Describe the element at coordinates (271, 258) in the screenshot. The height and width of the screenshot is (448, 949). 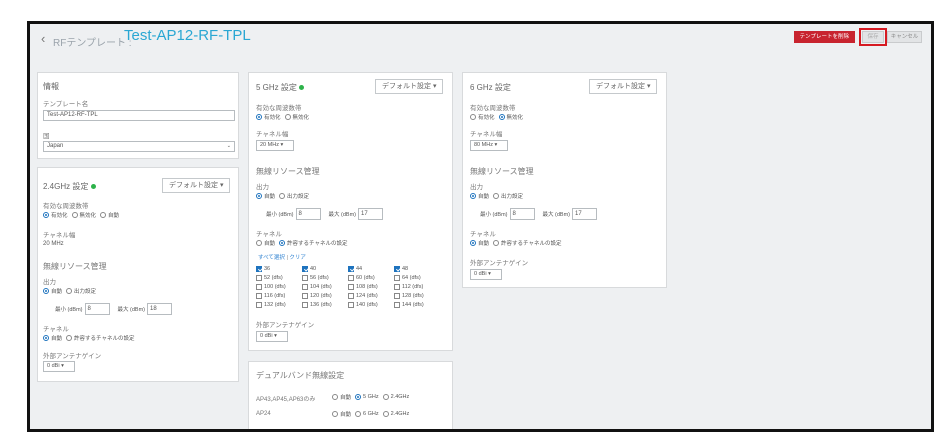
I see `select-all-link: すべて選択` at that location.